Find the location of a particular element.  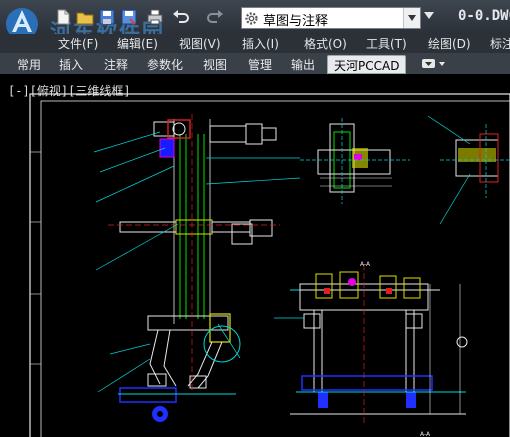

menu-draw: 绘图(D) is located at coordinates (449, 43).